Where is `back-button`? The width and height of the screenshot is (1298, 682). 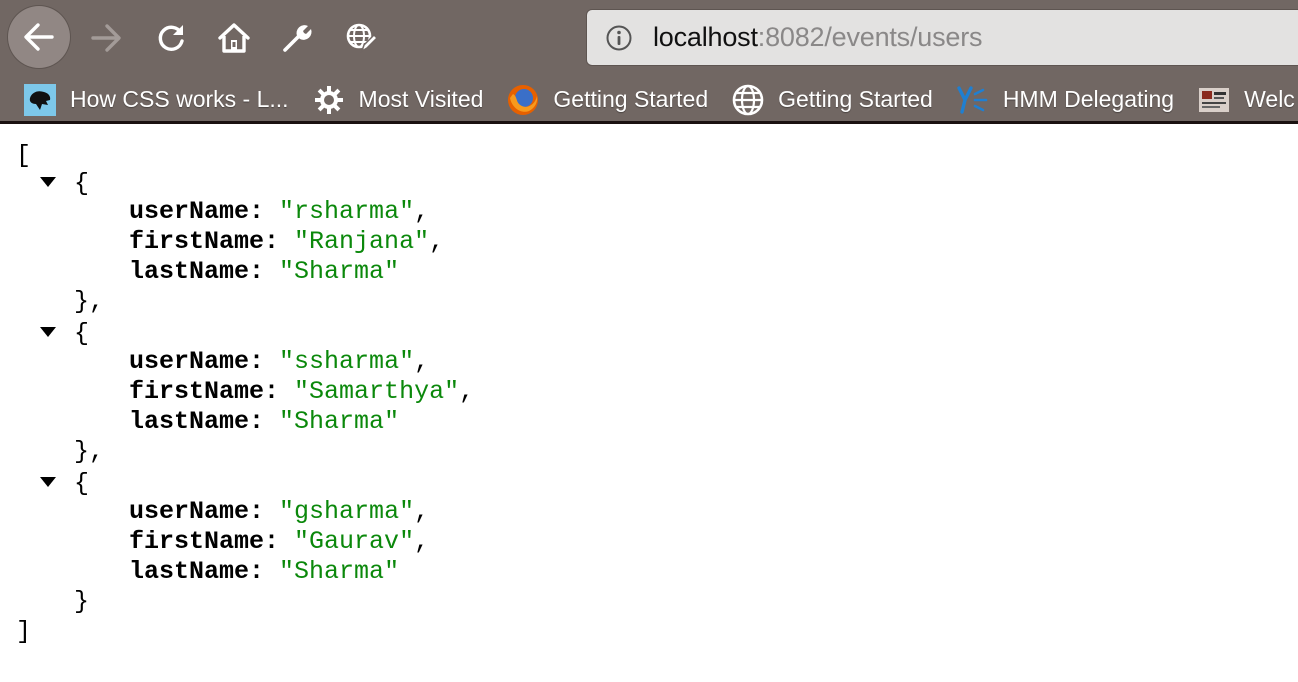
back-button is located at coordinates (39, 37).